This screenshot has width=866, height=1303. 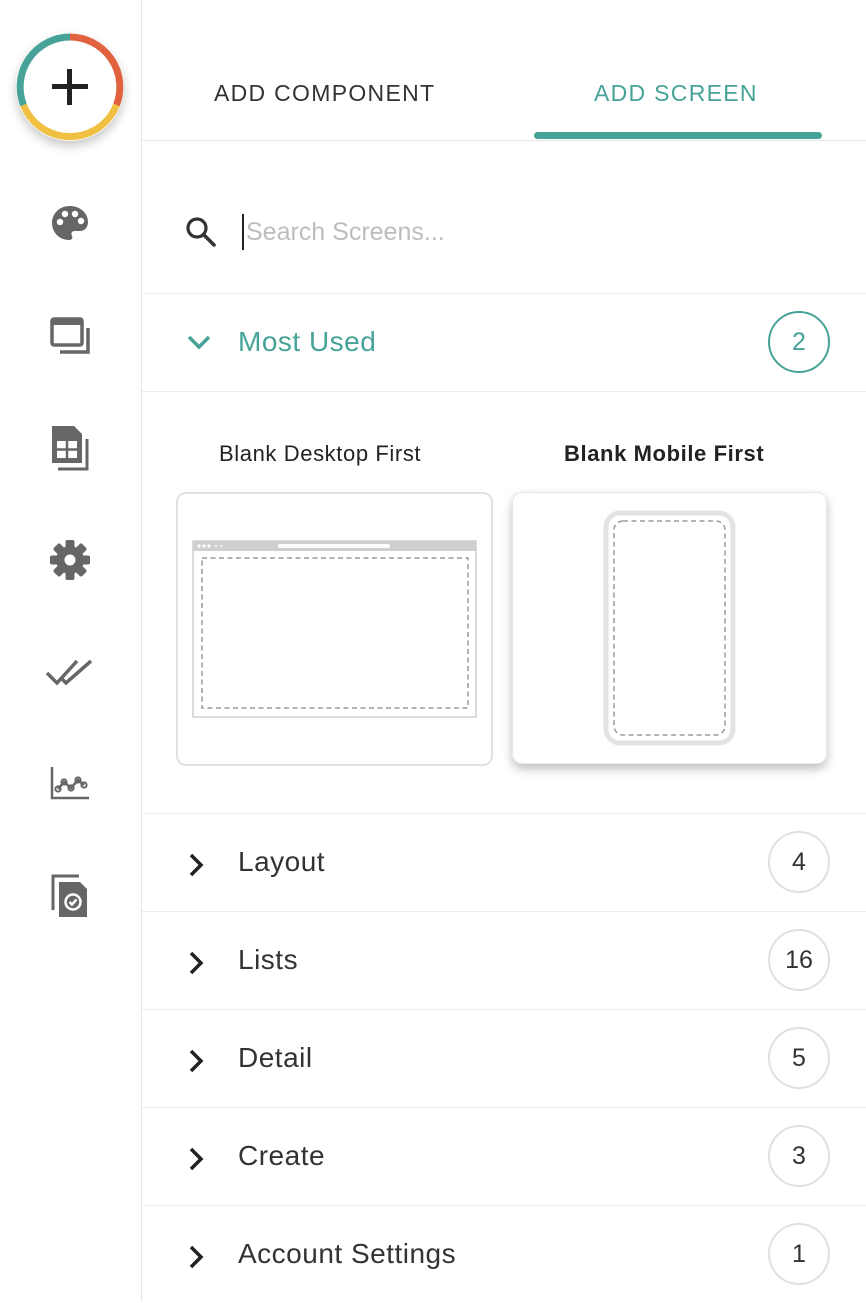 What do you see at coordinates (275, 1057) in the screenshot?
I see `category-label: Detail` at bounding box center [275, 1057].